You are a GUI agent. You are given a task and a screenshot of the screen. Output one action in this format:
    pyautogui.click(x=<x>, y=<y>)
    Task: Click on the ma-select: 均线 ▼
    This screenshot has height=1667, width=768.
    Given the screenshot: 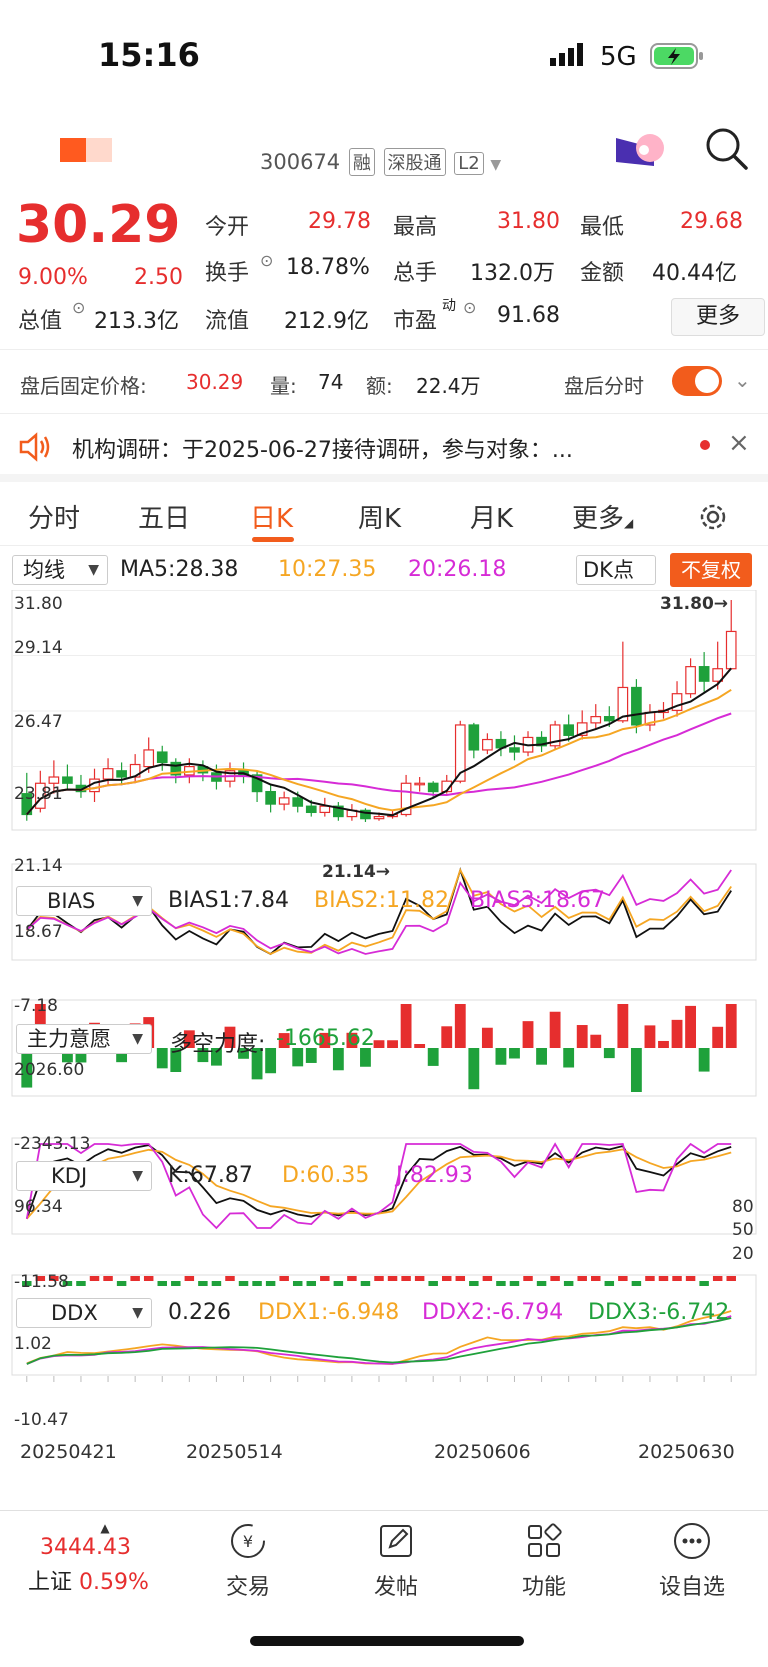 What is the action you would take?
    pyautogui.click(x=60, y=570)
    